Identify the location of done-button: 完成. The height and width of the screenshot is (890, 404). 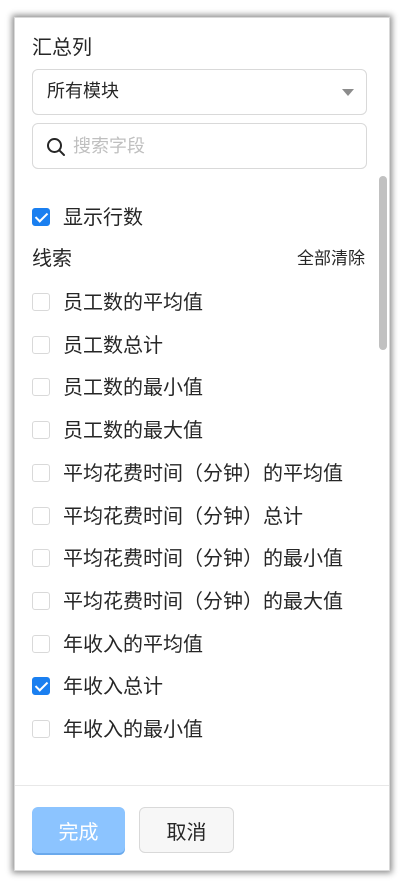
(78, 830).